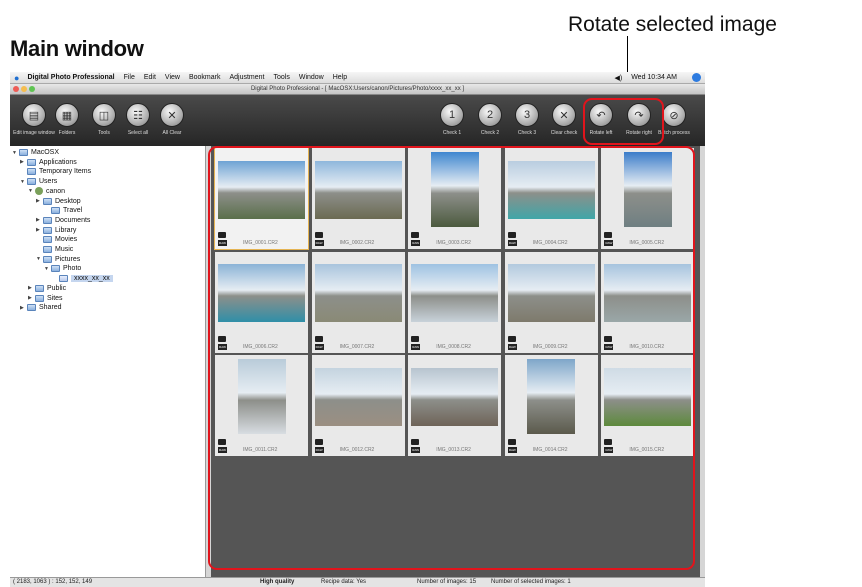 The width and height of the screenshot is (862, 587). What do you see at coordinates (172, 133) in the screenshot?
I see `toolbar-button-label: All Clear` at bounding box center [172, 133].